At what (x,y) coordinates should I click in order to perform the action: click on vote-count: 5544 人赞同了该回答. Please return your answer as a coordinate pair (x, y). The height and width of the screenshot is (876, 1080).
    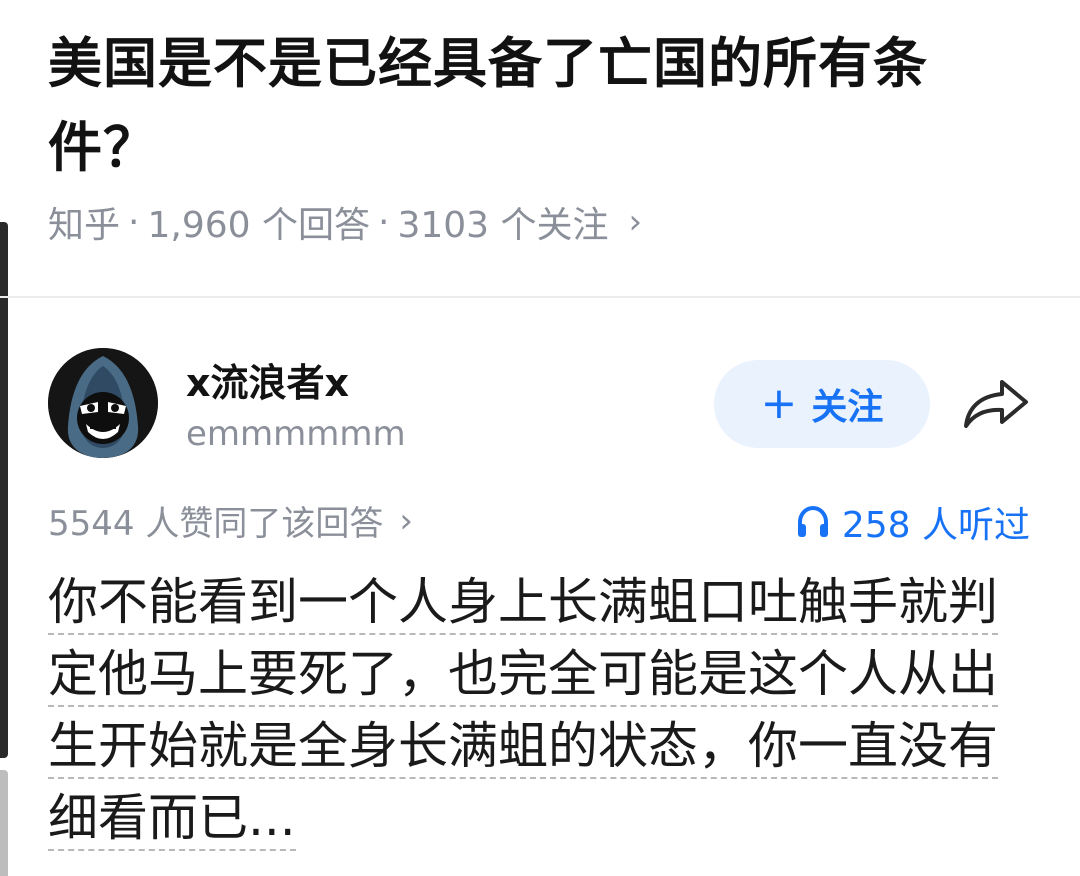
    Looking at the image, I should click on (216, 524).